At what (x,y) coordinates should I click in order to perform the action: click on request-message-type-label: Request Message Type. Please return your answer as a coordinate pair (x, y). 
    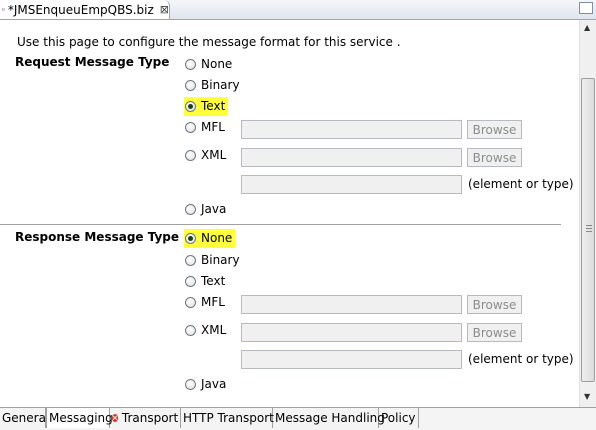
    Looking at the image, I should click on (92, 62).